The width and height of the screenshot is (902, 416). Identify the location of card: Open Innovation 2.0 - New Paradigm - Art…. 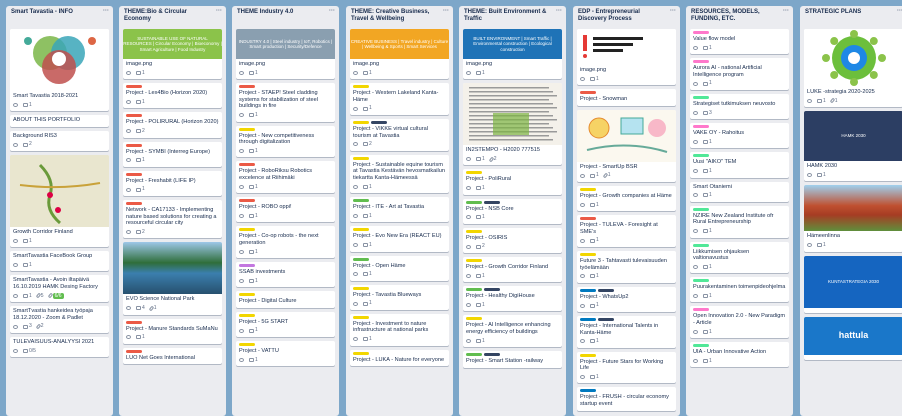
(739, 322).